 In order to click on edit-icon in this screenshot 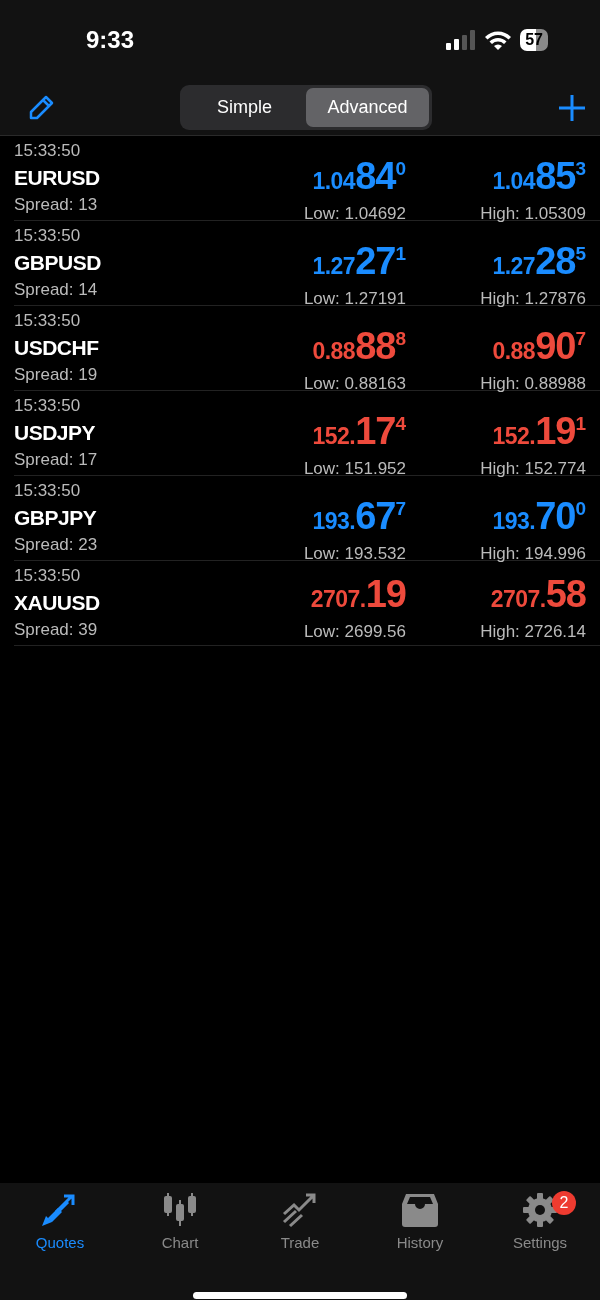, I will do `click(41, 107)`.